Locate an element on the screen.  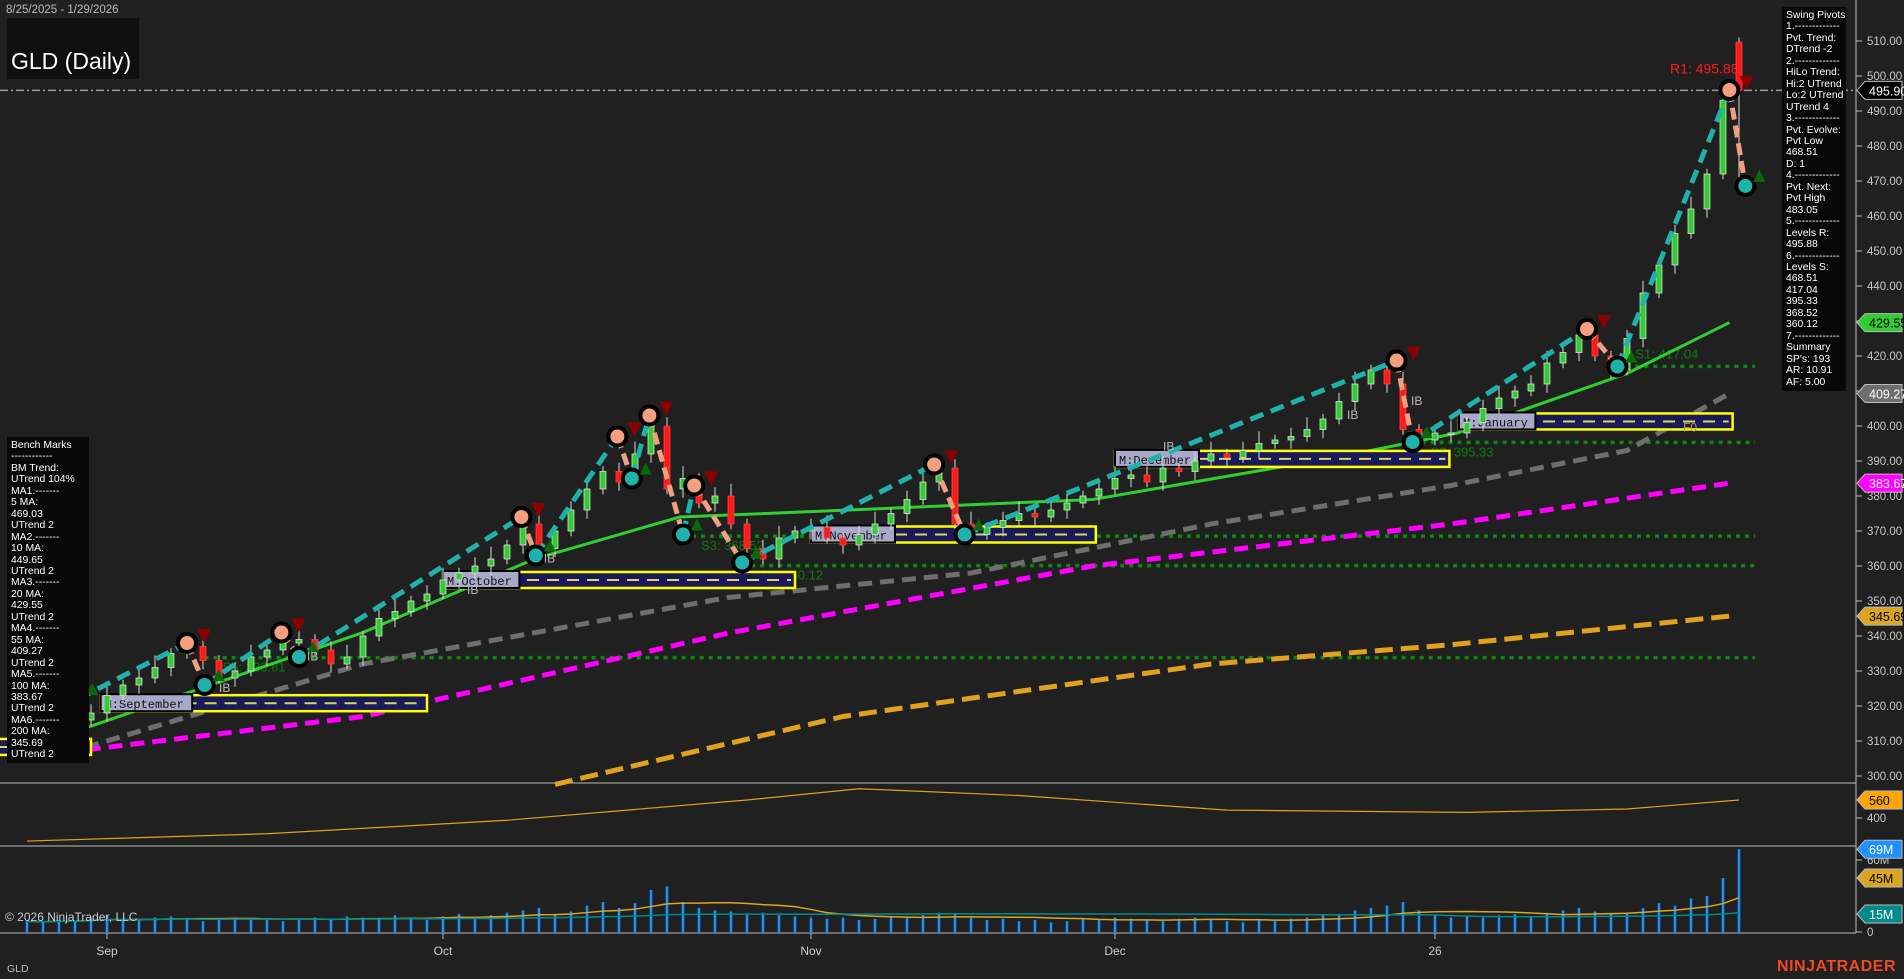
swing-line: 368.52 is located at coordinates (1802, 313).